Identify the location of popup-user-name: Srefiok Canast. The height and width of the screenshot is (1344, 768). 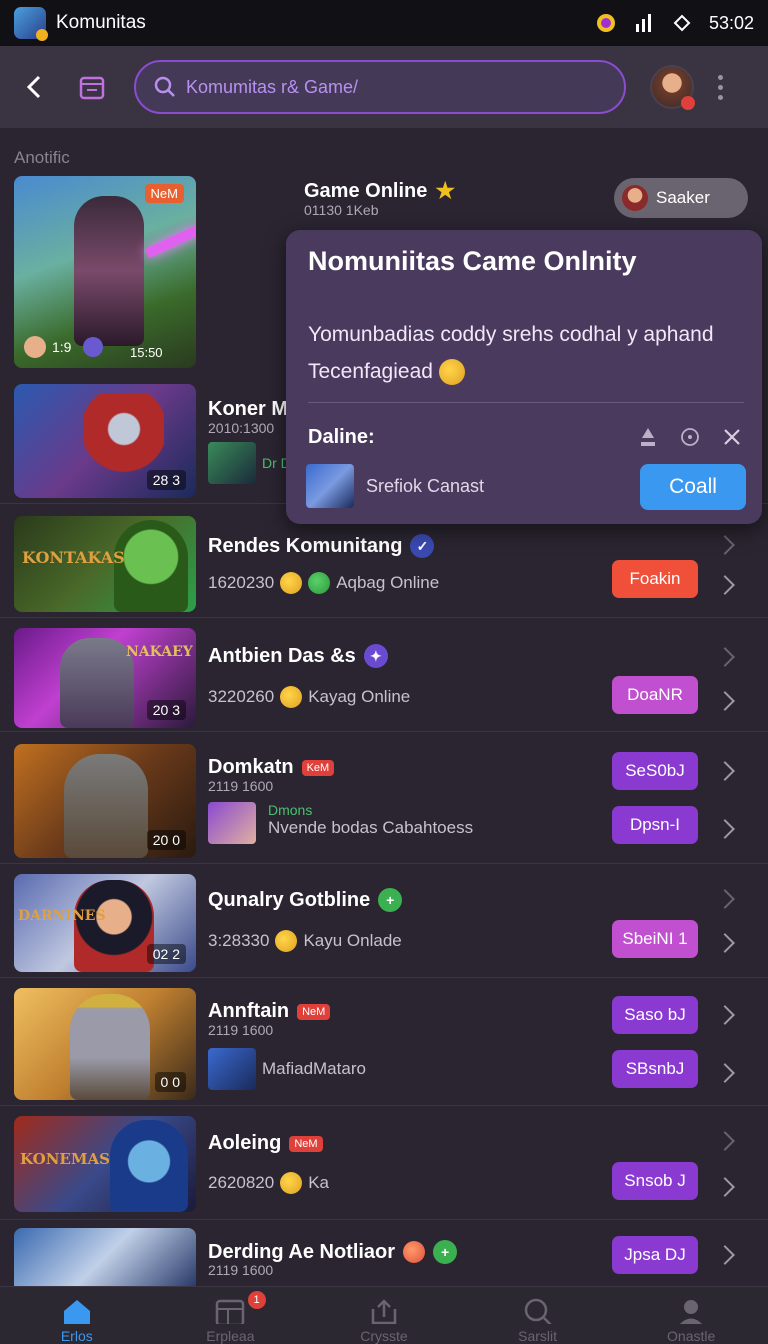
(425, 485).